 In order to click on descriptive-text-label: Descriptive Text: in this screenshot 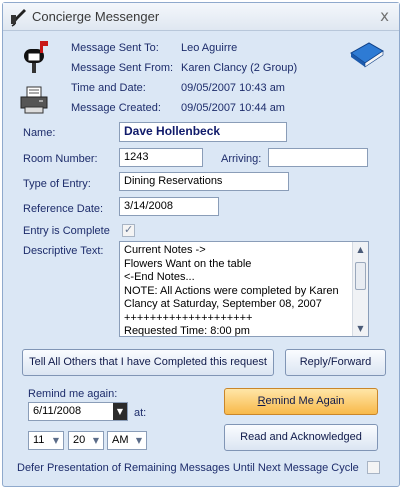, I will do `click(63, 251)`.